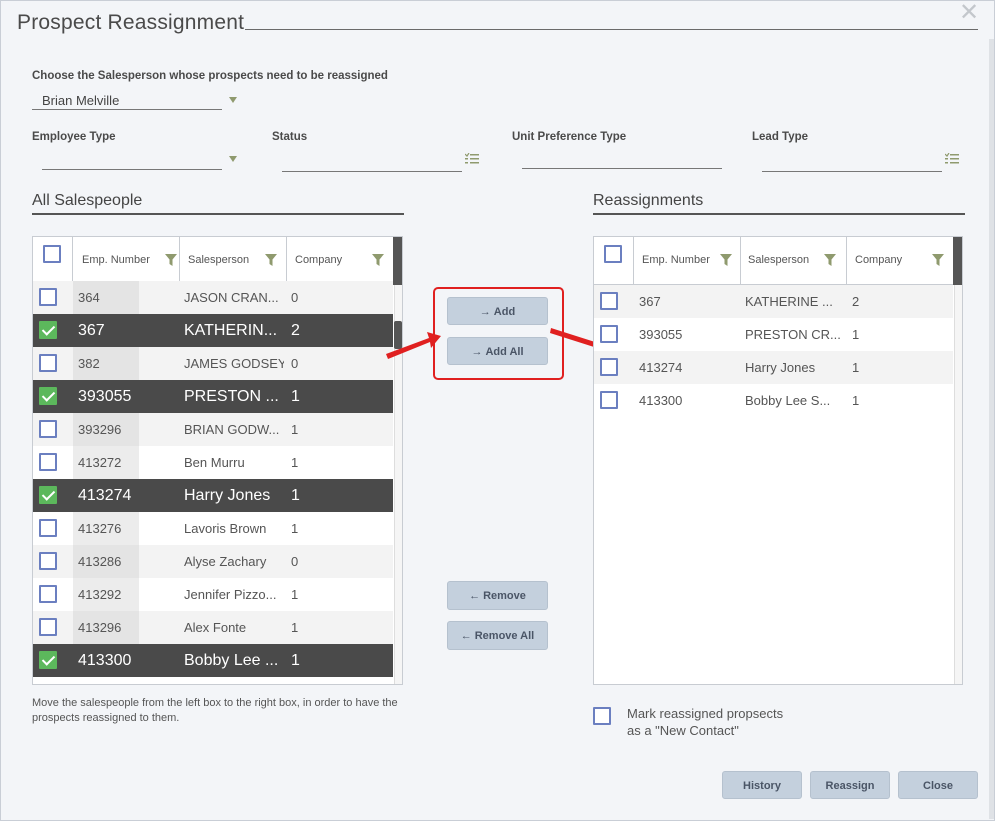  Describe the element at coordinates (648, 200) in the screenshot. I see `reassignments-title: Reassignments` at that location.